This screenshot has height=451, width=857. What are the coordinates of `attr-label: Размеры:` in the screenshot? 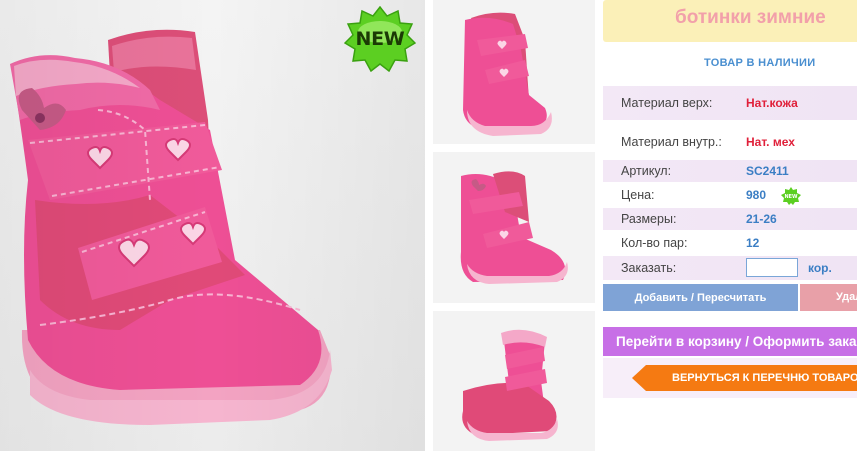 It's located at (649, 219).